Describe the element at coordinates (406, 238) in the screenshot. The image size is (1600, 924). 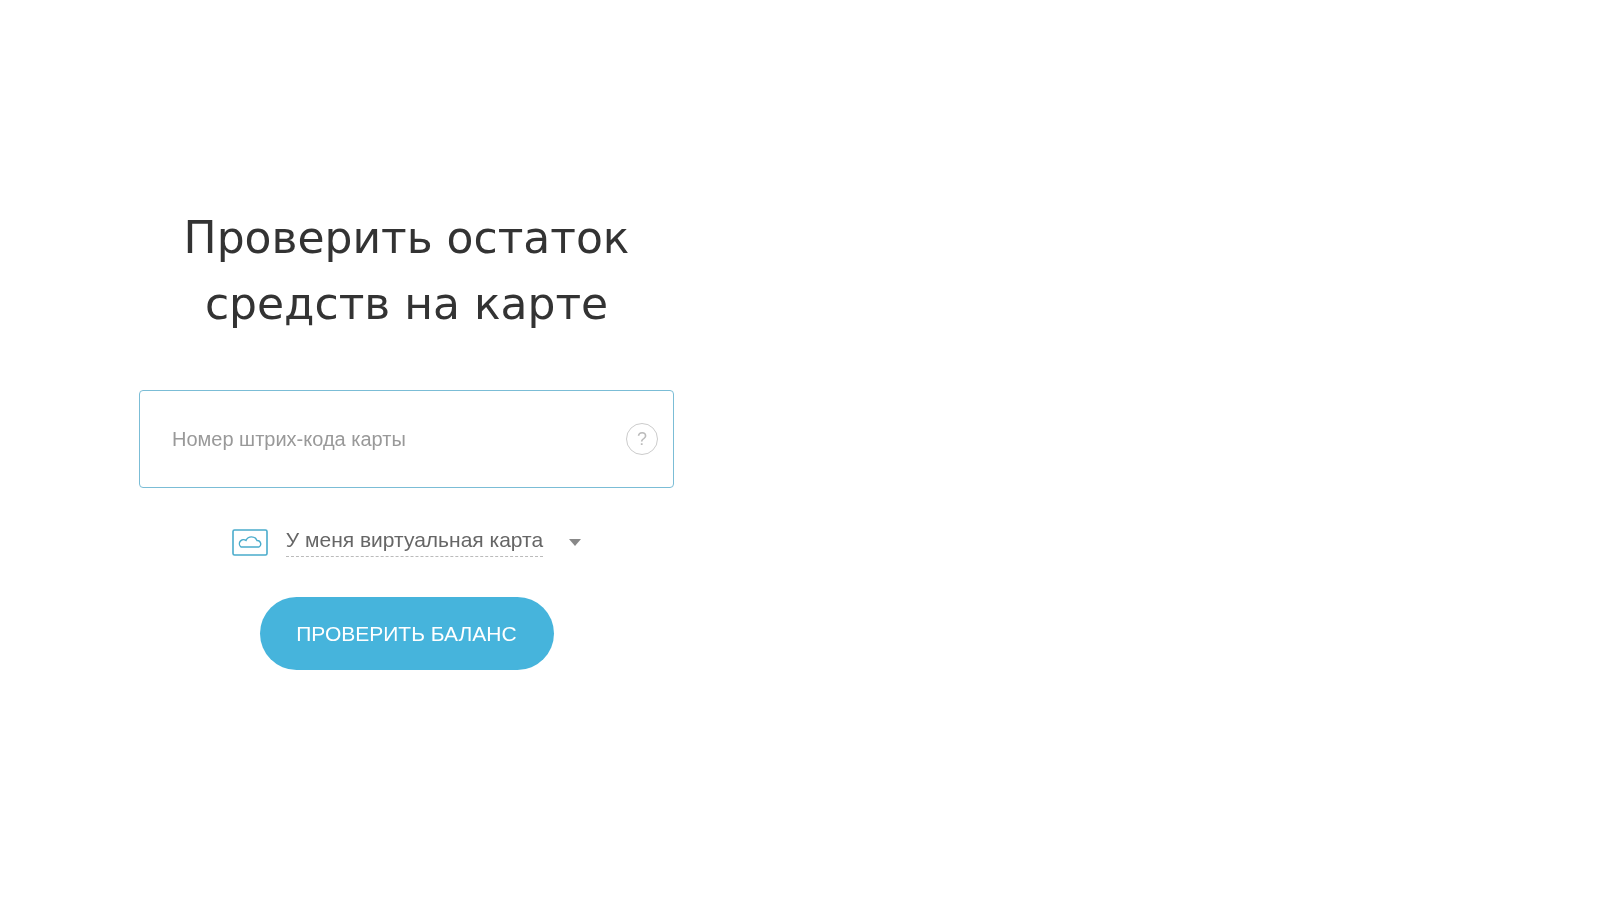
I see `page-title: Проверить остаток` at that location.